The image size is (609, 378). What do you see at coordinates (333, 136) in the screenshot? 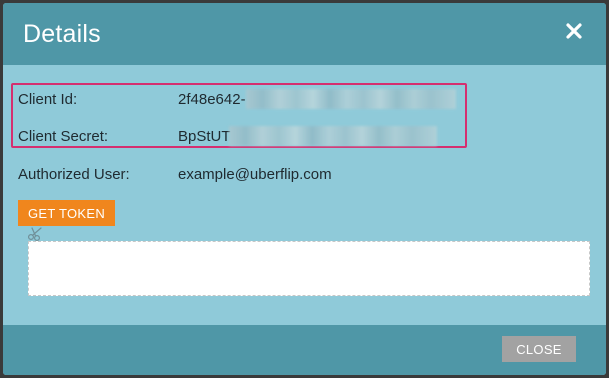
I see `client-secret-redaction` at bounding box center [333, 136].